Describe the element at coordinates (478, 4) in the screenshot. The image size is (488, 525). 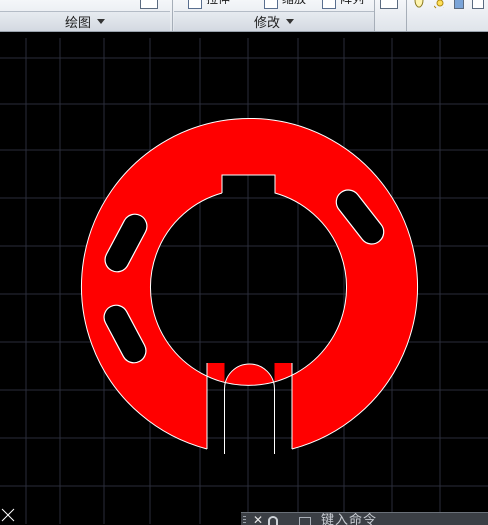
I see `layer-freeze-icon` at that location.